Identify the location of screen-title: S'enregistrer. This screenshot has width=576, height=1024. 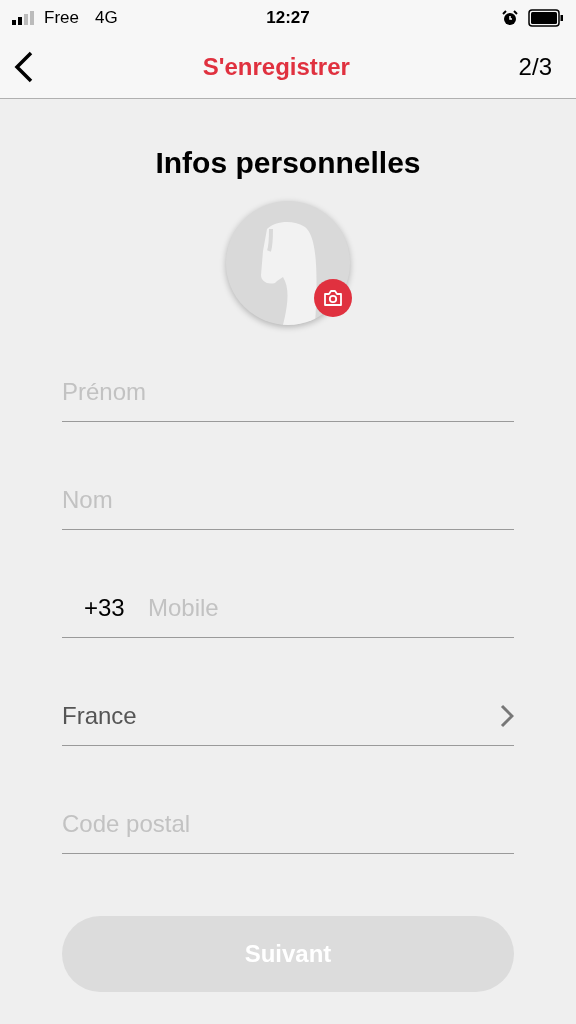
(276, 67).